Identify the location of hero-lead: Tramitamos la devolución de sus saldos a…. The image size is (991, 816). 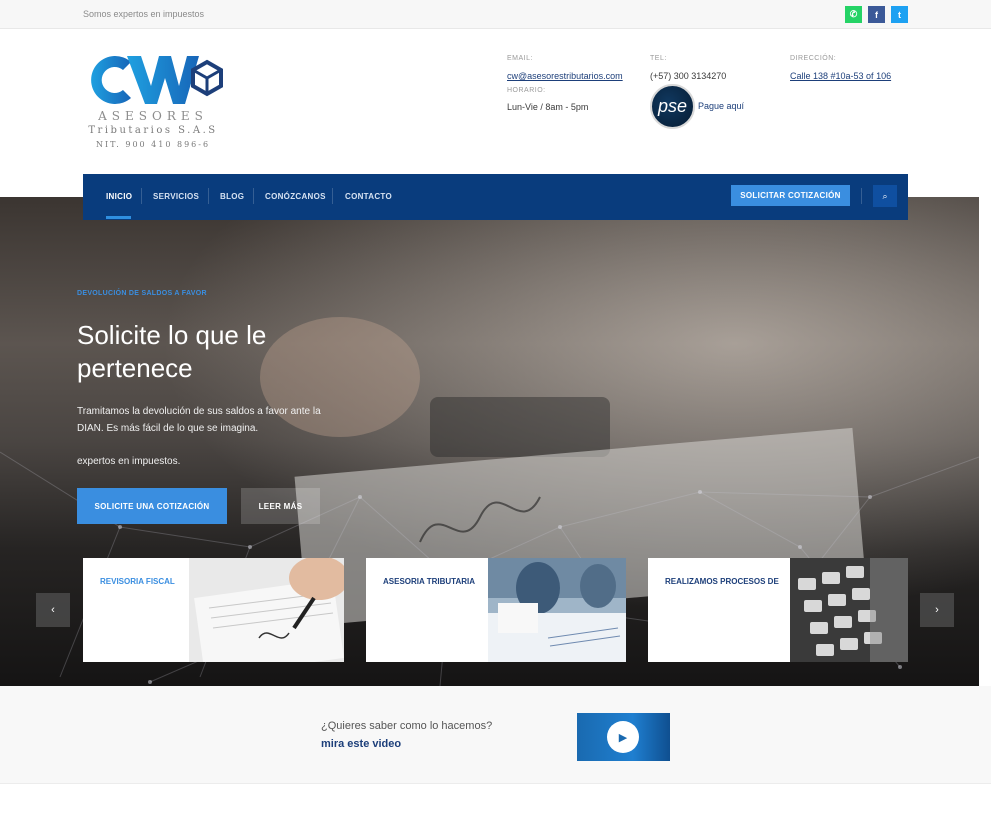
(199, 420).